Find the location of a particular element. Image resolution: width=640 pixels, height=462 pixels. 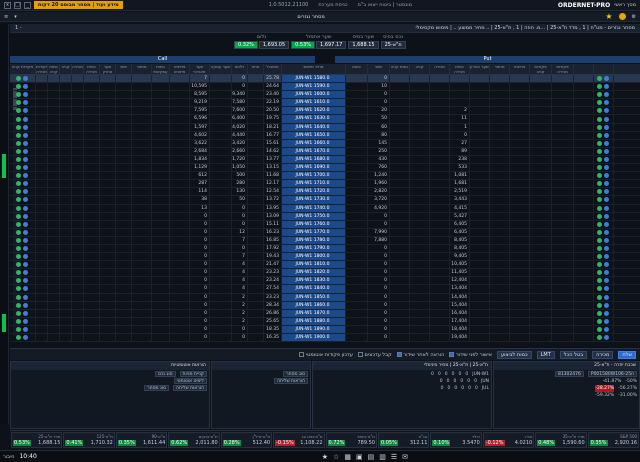

window-icon: ▣ is located at coordinates (359, 457).